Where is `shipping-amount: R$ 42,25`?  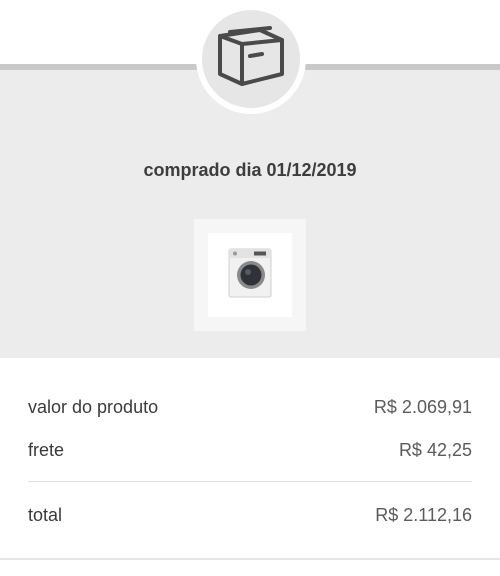
shipping-amount: R$ 42,25 is located at coordinates (435, 450).